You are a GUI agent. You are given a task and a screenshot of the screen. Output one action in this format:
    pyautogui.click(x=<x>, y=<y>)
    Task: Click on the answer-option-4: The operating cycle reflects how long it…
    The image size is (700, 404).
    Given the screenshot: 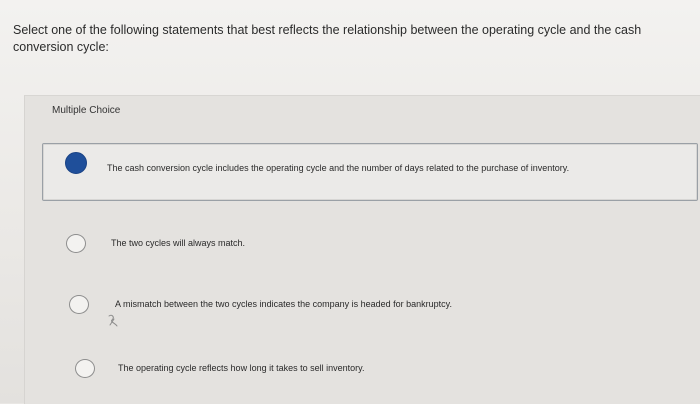 What is the action you would take?
    pyautogui.click(x=375, y=369)
    